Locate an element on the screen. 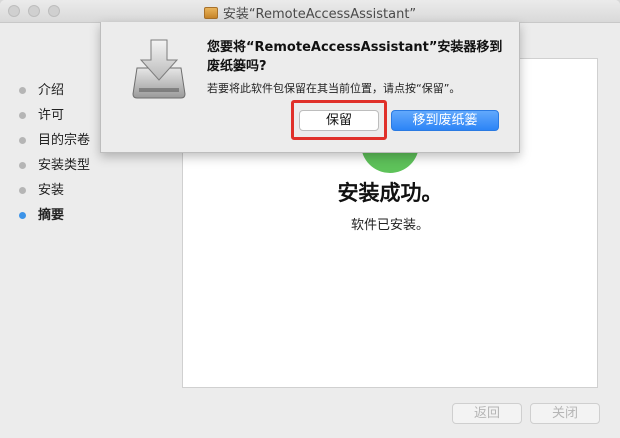  sidebar-item-label: 摘要 is located at coordinates (51, 215).